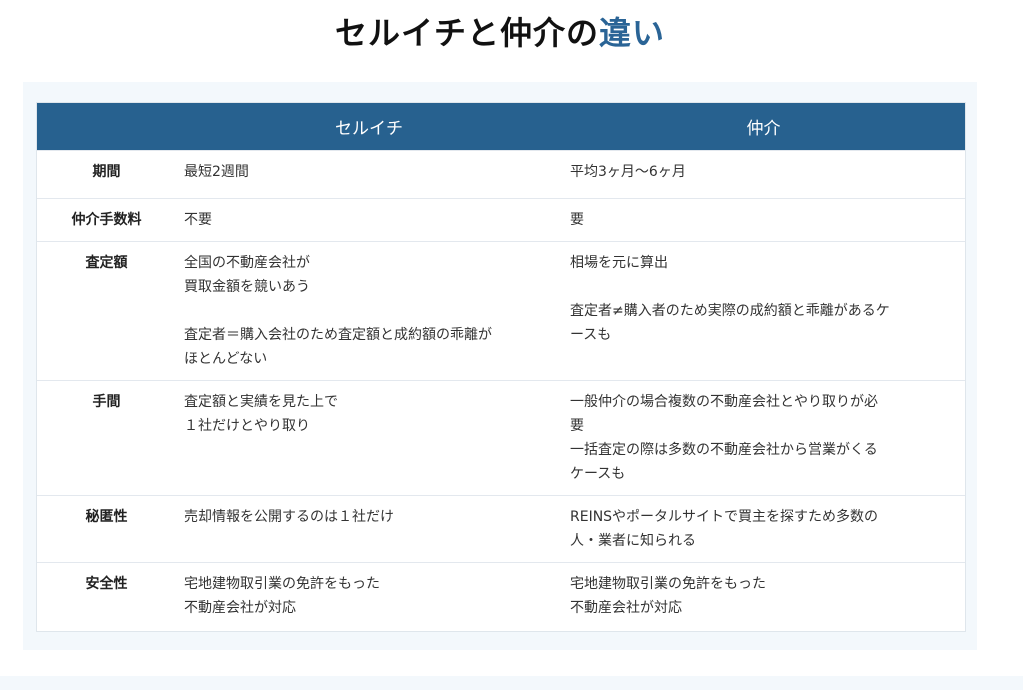 The height and width of the screenshot is (690, 1023). What do you see at coordinates (633, 541) in the screenshot?
I see `cell-line: 人・業者に知られる` at bounding box center [633, 541].